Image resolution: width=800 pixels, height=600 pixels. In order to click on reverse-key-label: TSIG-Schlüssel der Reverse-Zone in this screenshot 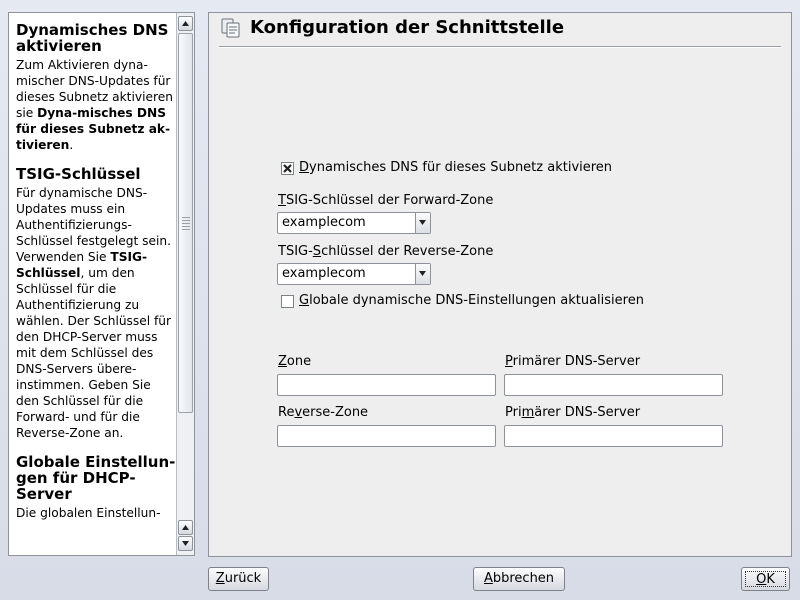, I will do `click(385, 252)`.